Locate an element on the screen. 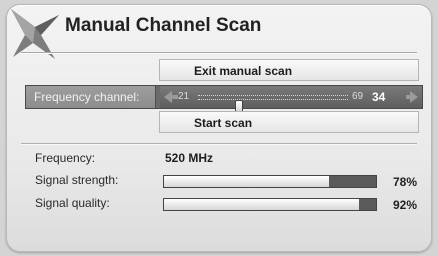  section-divider is located at coordinates (219, 144).